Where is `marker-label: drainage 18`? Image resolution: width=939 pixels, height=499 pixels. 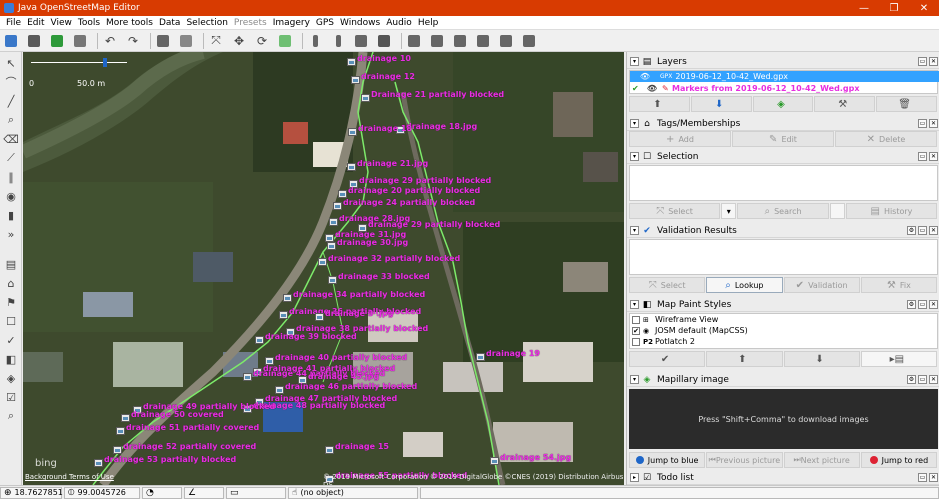
marker-label: drainage 18 is located at coordinates (385, 128).